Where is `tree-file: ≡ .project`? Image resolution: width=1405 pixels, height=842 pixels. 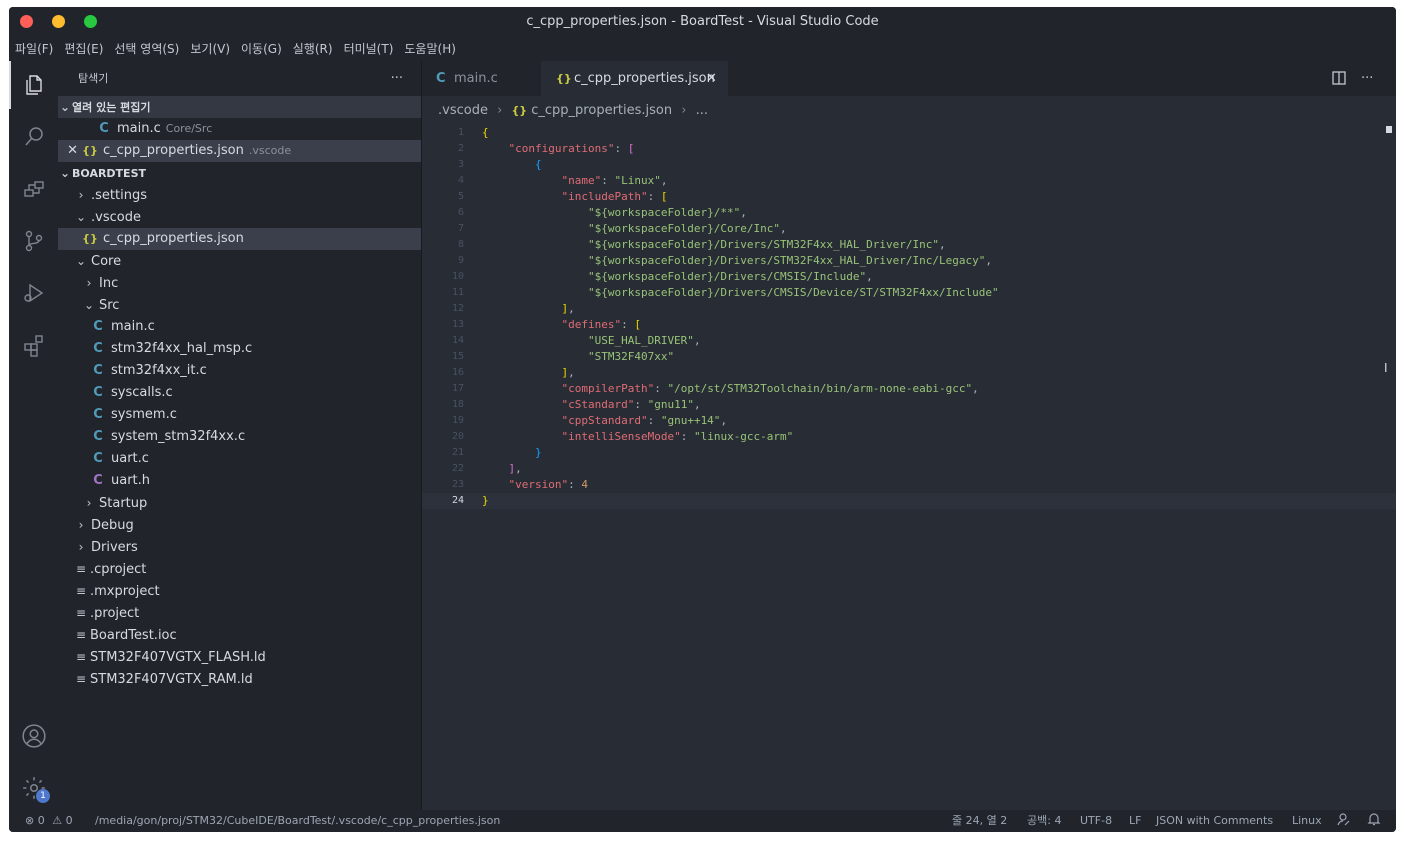
tree-file: ≡ .project is located at coordinates (239, 613).